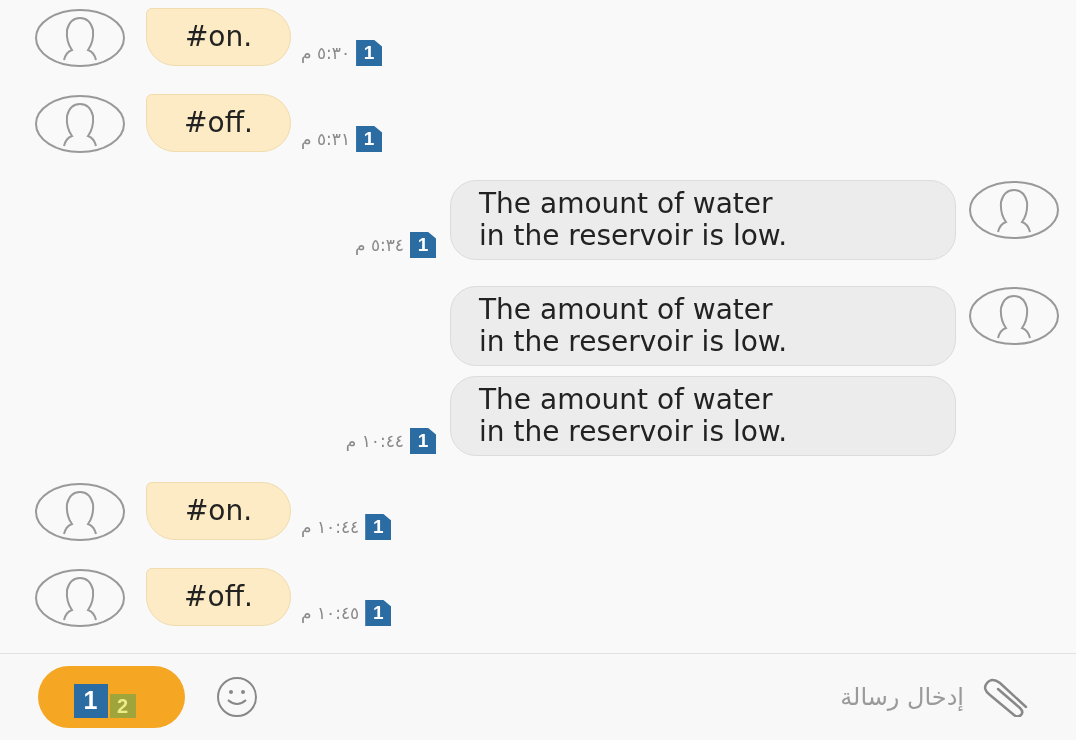 The height and width of the screenshot is (740, 1076). I want to click on sim-badge: 2, so click(122, 706).